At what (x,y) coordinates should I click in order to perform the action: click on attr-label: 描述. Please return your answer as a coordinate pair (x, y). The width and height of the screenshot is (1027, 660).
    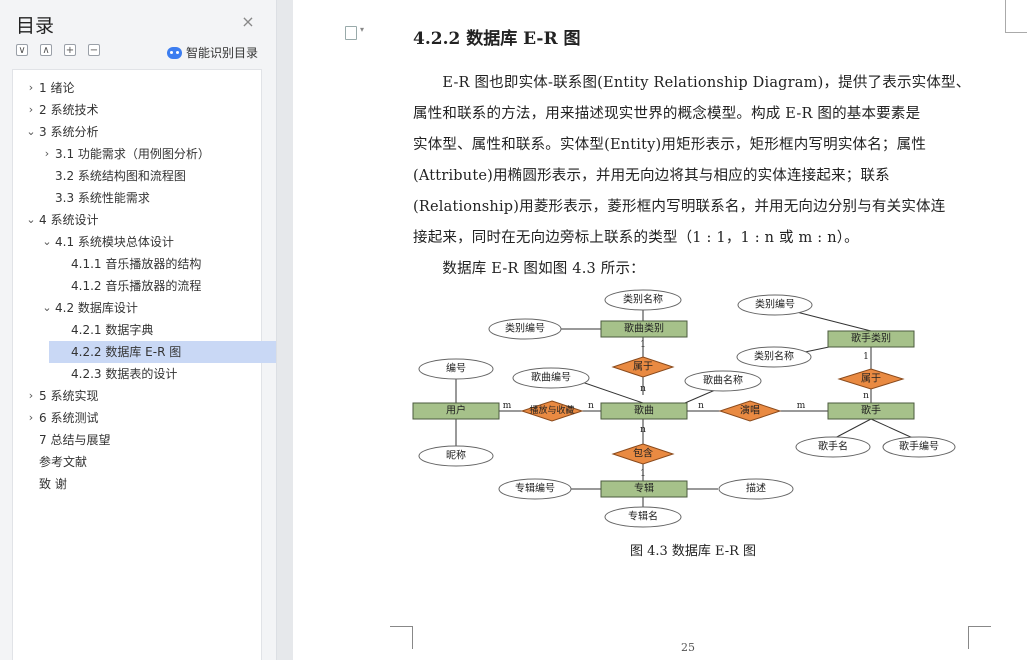
    Looking at the image, I should click on (756, 488).